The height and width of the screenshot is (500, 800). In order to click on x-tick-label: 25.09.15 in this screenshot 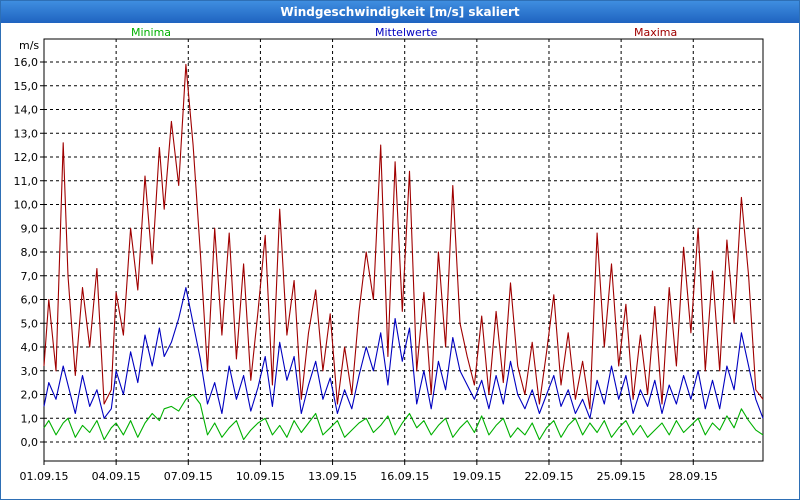, I will do `click(621, 476)`.